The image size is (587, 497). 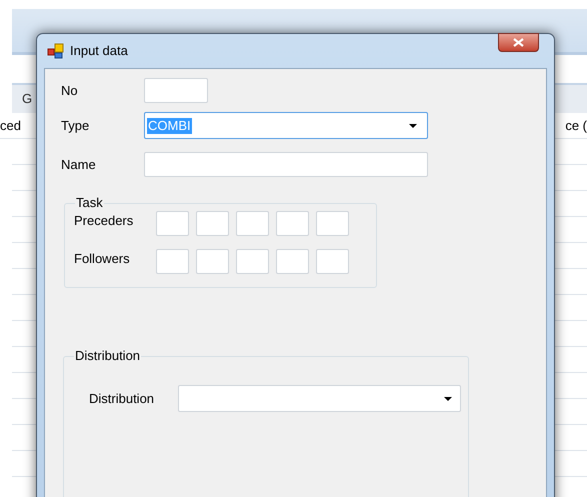 I want to click on close-icon, so click(x=518, y=42).